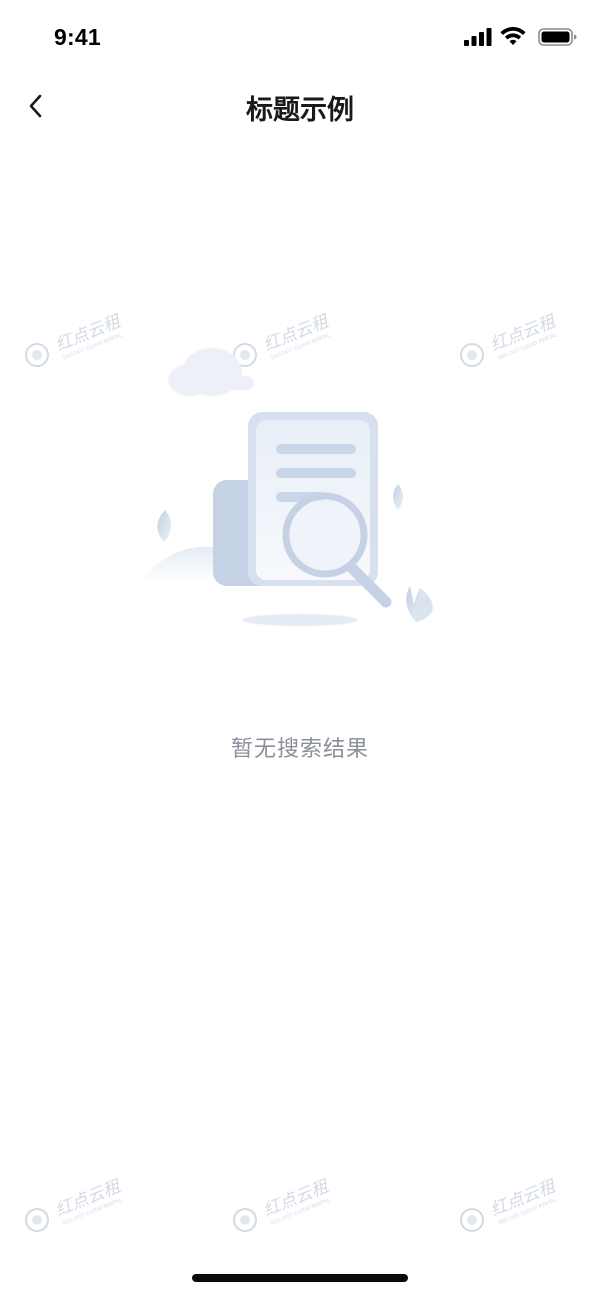 This screenshot has width=600, height=1299. Describe the element at coordinates (513, 36) in the screenshot. I see `wifi-icon` at that location.